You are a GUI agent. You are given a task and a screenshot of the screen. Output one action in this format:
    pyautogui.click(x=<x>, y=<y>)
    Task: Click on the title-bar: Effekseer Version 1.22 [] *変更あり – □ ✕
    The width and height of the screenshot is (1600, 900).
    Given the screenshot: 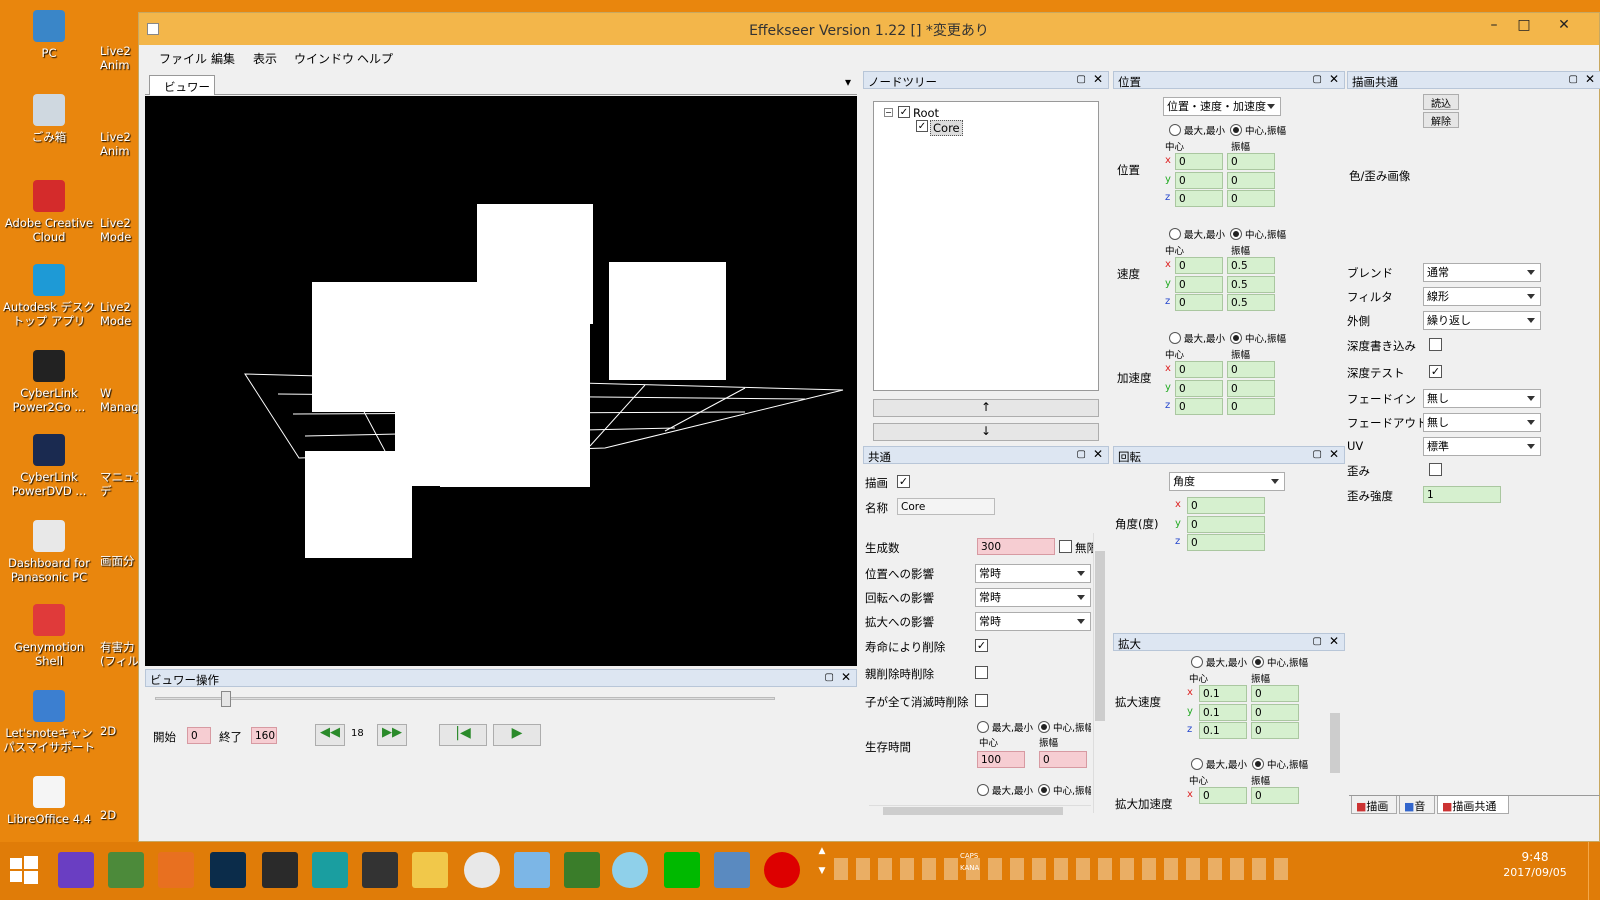 What is the action you would take?
    pyautogui.click(x=869, y=29)
    